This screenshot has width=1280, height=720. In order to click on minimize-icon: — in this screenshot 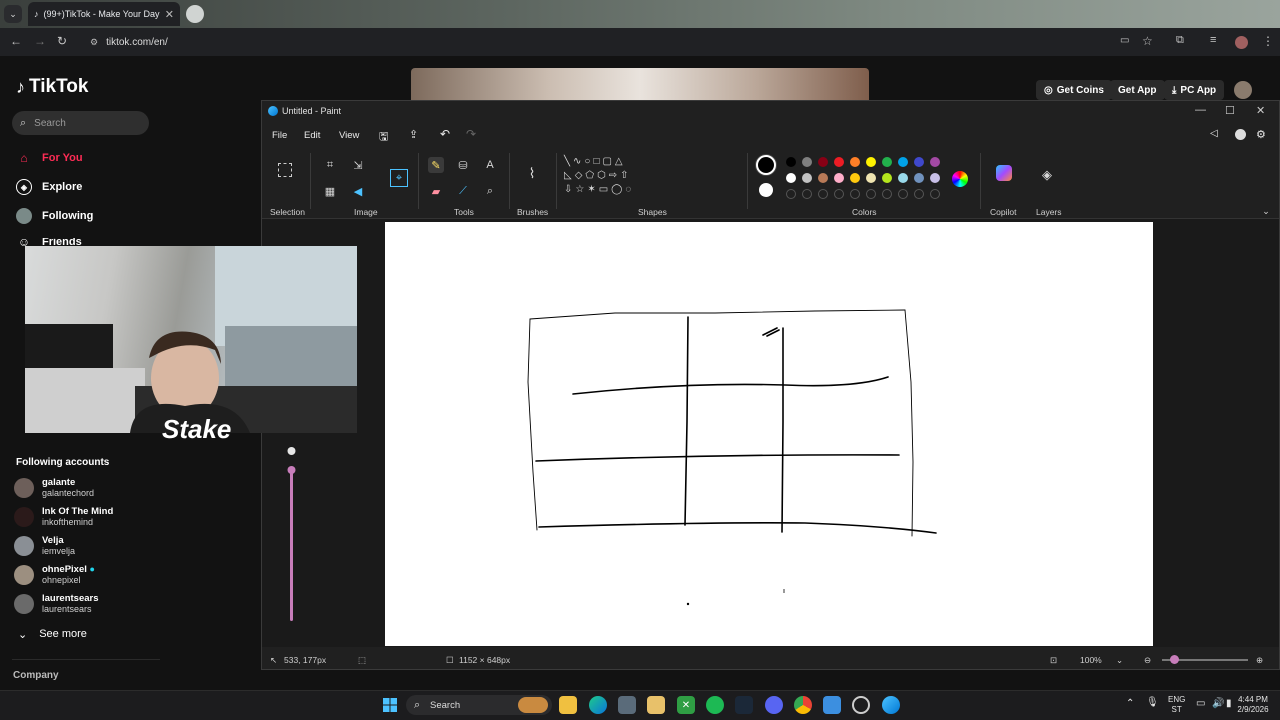, I will do `click(1200, 110)`.